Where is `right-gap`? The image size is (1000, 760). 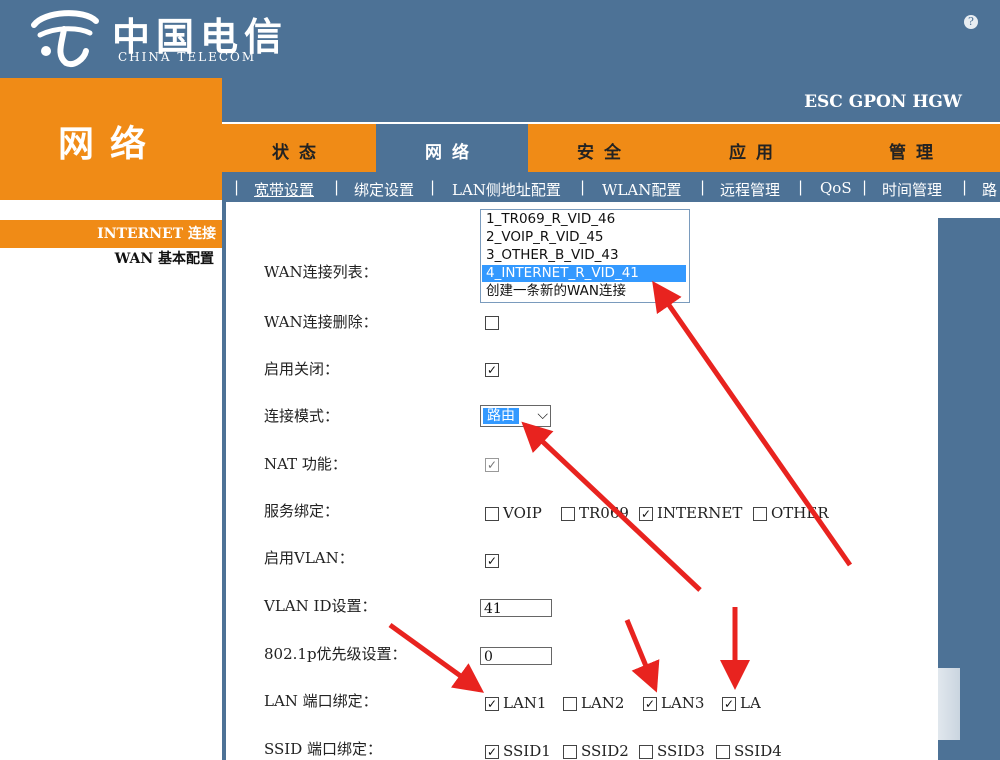
right-gap is located at coordinates (969, 210).